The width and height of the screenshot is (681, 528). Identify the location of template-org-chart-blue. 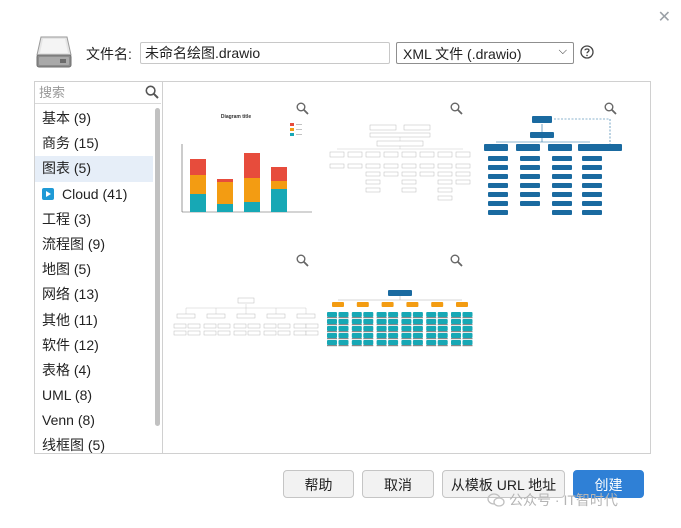
(554, 172).